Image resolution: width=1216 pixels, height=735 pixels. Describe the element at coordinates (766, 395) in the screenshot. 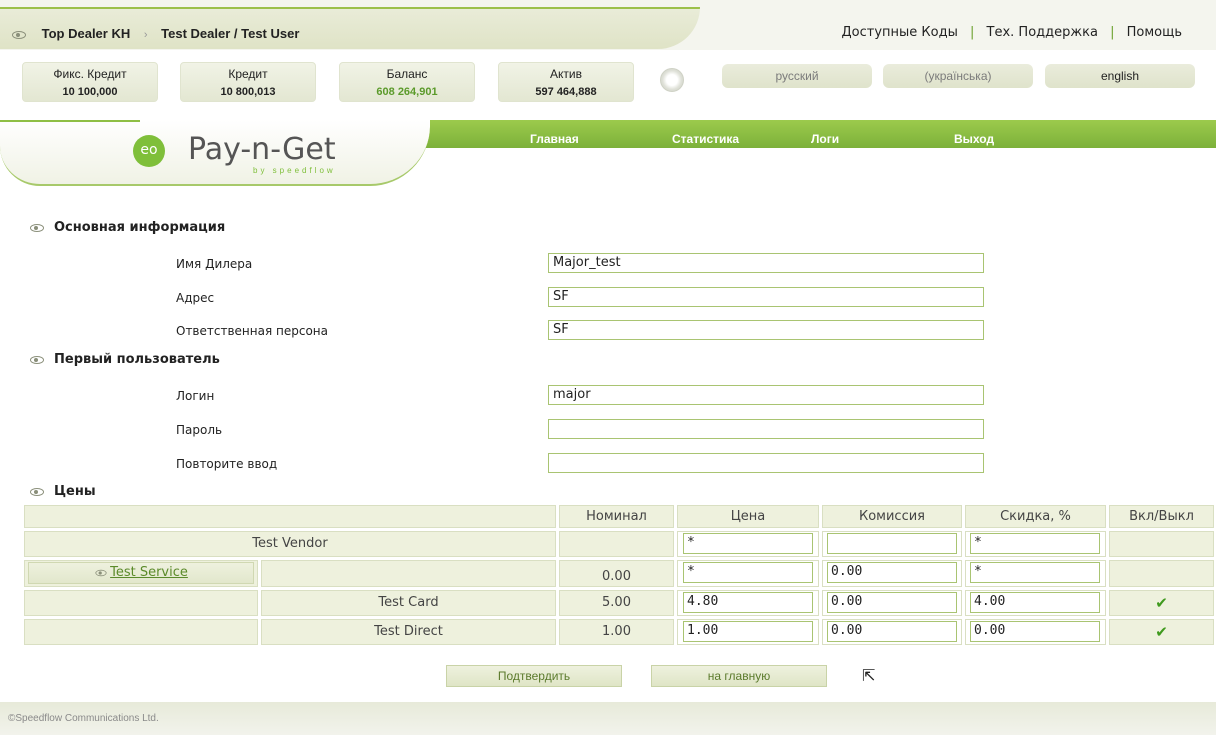

I see `login-input: major` at that location.